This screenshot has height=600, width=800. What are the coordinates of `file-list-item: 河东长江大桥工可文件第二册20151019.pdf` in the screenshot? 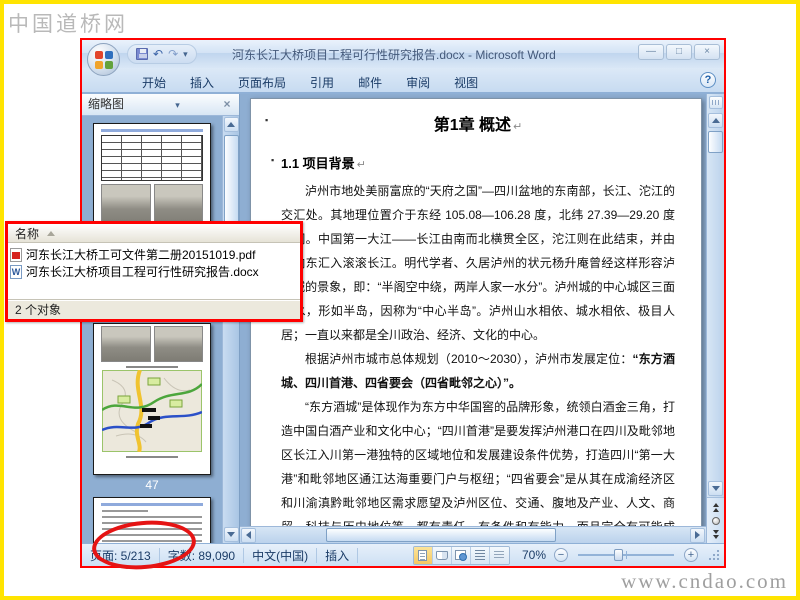 It's located at (154, 254).